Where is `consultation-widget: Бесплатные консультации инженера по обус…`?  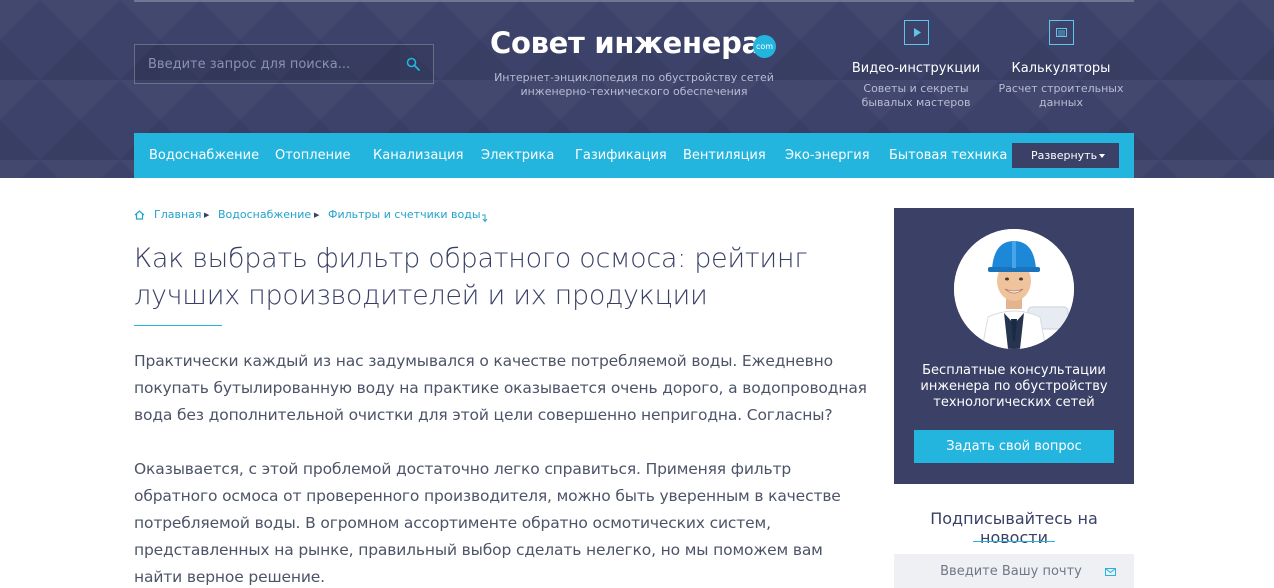 consultation-widget: Бесплатные консультации инженера по обус… is located at coordinates (1014, 346).